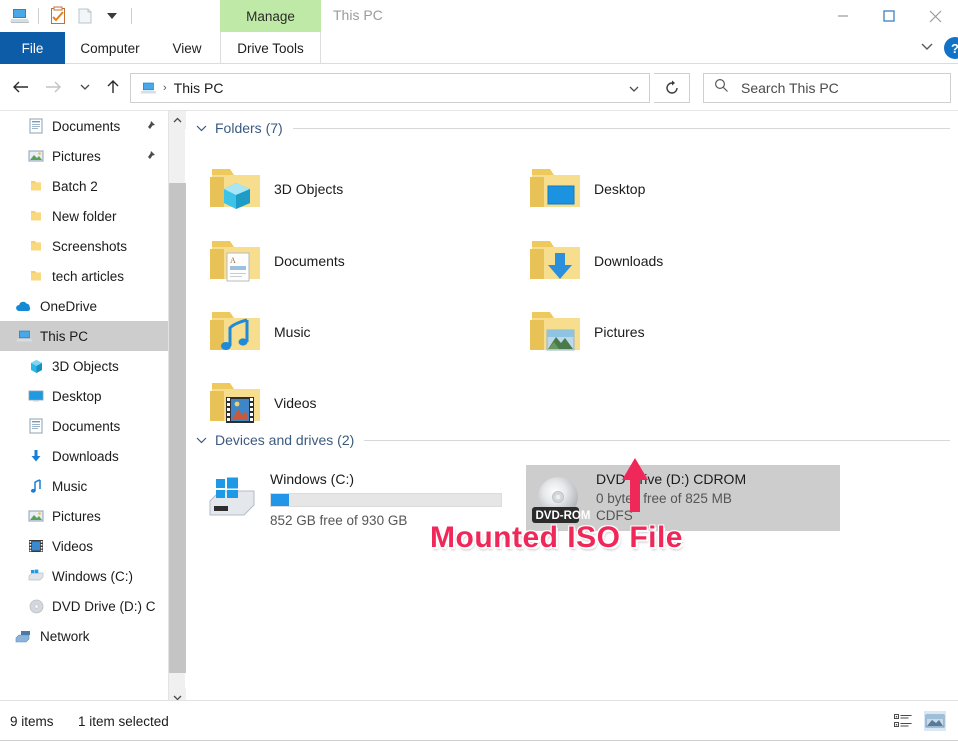 Image resolution: width=958 pixels, height=741 pixels. What do you see at coordinates (84, 336) in the screenshot?
I see `sidebar-item-this-pc: This PC` at bounding box center [84, 336].